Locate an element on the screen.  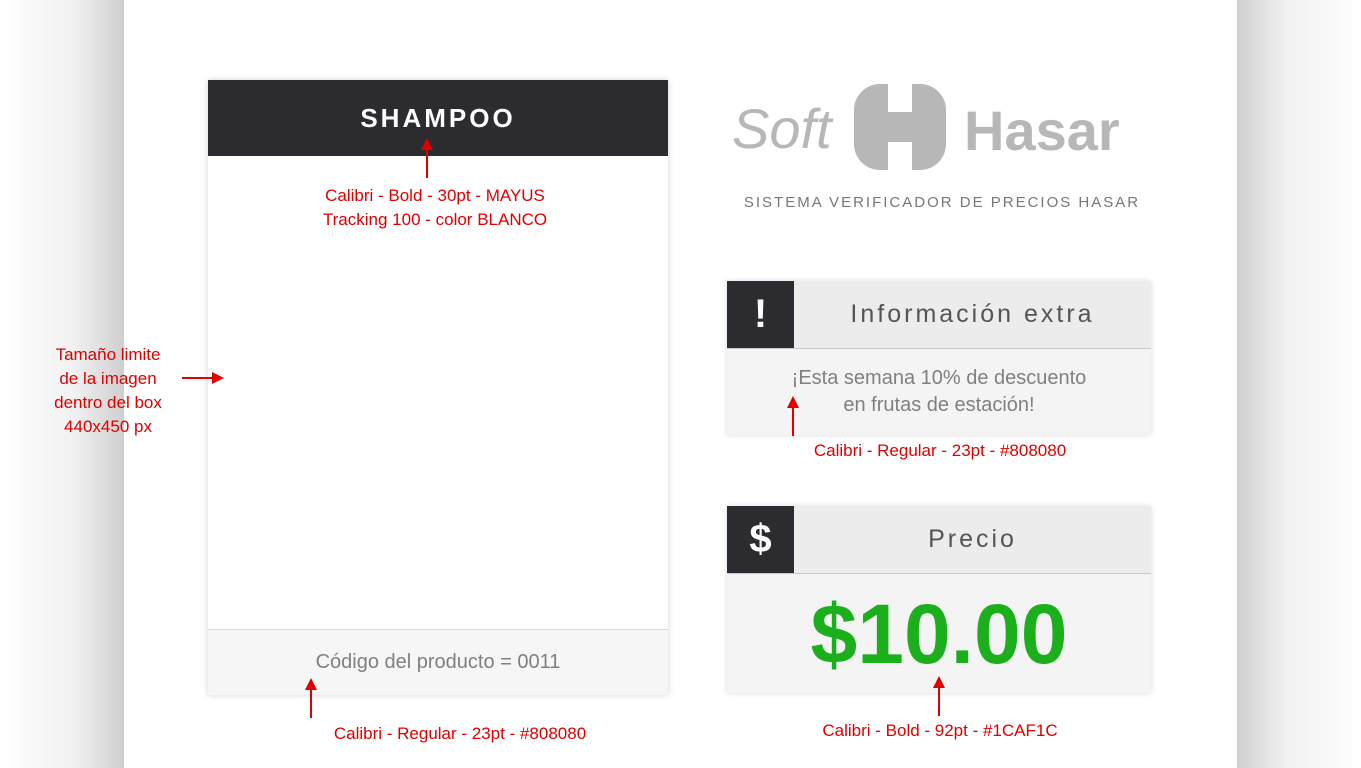
product-code: Código del producto = 0011 is located at coordinates (438, 662).